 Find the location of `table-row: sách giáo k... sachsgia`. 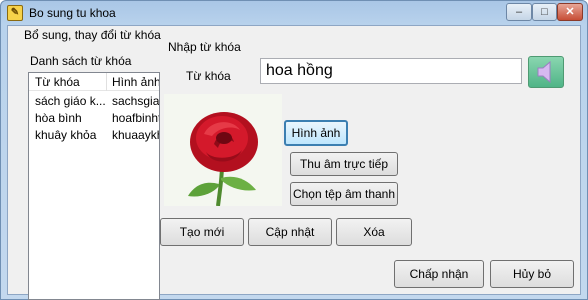

table-row: sách giáo k... sachsgia is located at coordinates (94, 101).